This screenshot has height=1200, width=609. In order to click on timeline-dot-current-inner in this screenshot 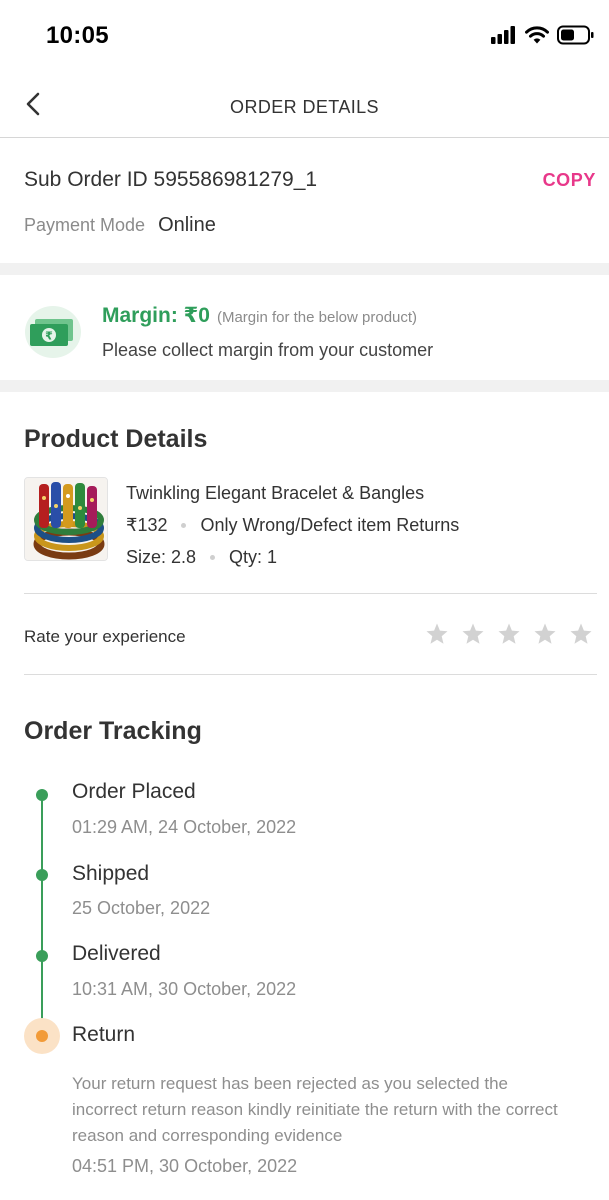, I will do `click(42, 1036)`.